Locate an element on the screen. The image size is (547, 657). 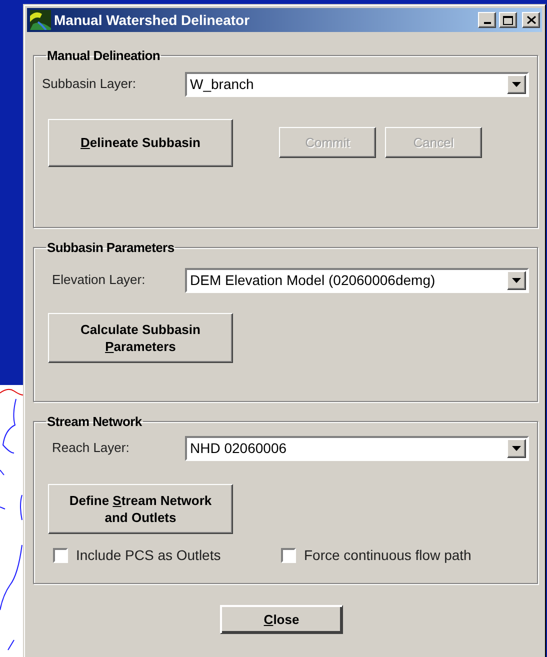
define-network-button: Define Stream Network and Outlets is located at coordinates (140, 509).